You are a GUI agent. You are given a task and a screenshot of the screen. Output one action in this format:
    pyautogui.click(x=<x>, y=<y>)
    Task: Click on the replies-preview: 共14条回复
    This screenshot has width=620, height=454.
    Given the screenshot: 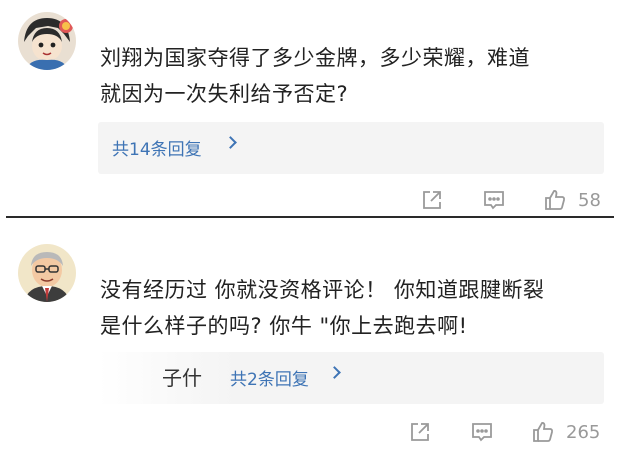 What is the action you would take?
    pyautogui.click(x=351, y=148)
    